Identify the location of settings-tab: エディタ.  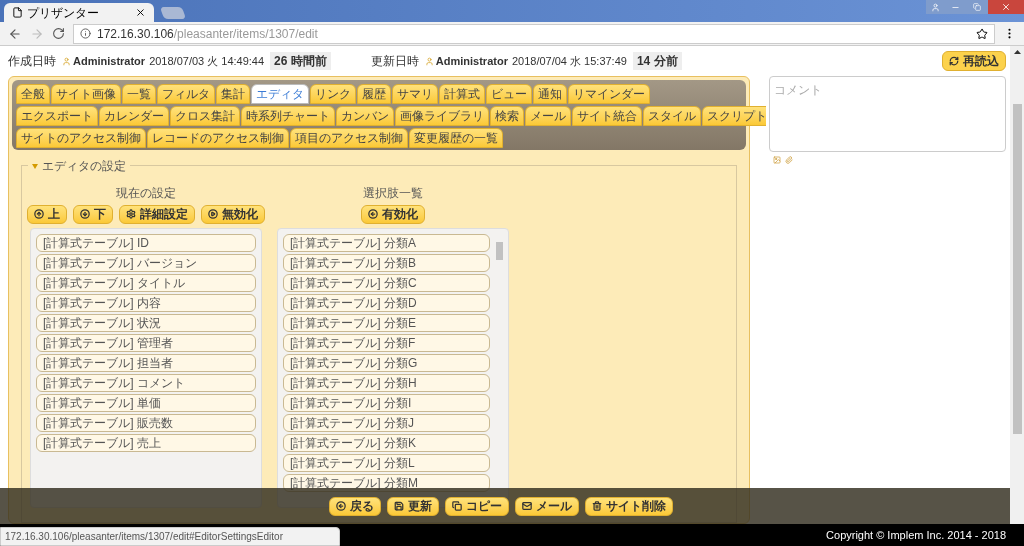
(280, 94).